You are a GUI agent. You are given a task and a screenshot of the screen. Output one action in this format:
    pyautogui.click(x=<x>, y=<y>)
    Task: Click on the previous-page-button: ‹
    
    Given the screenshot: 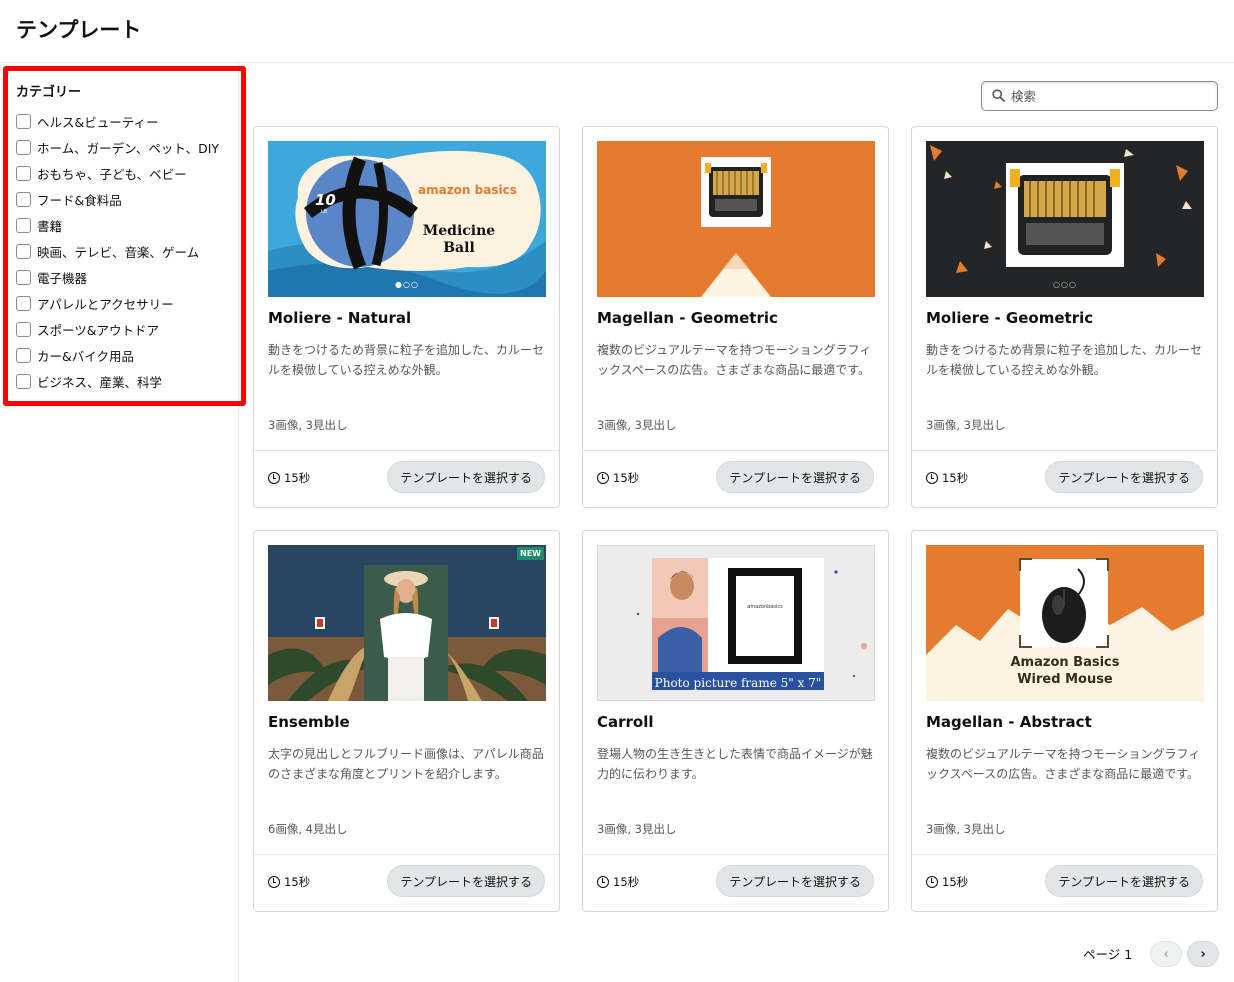 What is the action you would take?
    pyautogui.click(x=1166, y=954)
    